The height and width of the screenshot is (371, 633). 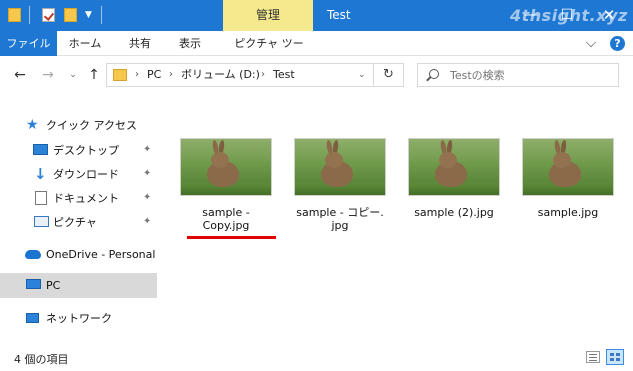 I want to click on sidebar-item-label: ドキュメント, so click(x=86, y=198).